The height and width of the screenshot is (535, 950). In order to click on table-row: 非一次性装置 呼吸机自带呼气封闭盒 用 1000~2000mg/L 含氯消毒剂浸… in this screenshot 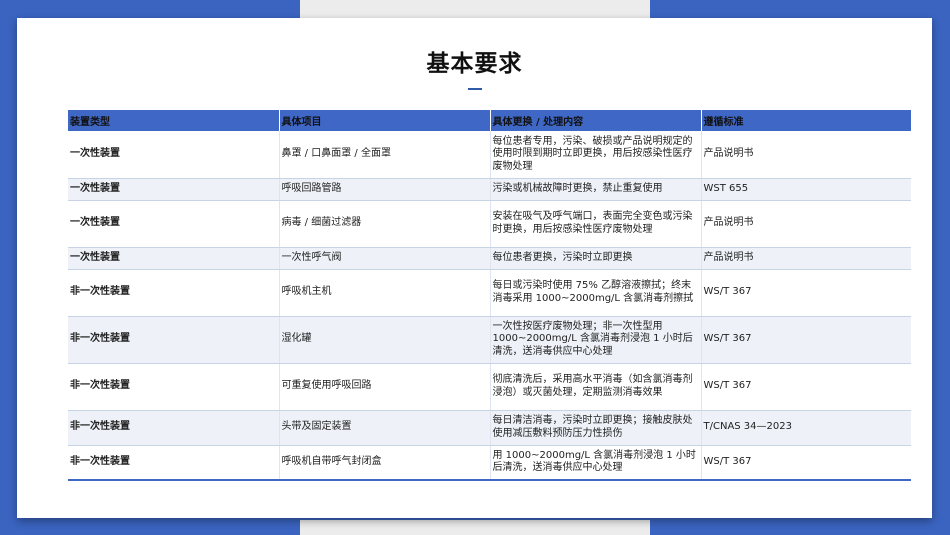, I will do `click(489, 463)`.